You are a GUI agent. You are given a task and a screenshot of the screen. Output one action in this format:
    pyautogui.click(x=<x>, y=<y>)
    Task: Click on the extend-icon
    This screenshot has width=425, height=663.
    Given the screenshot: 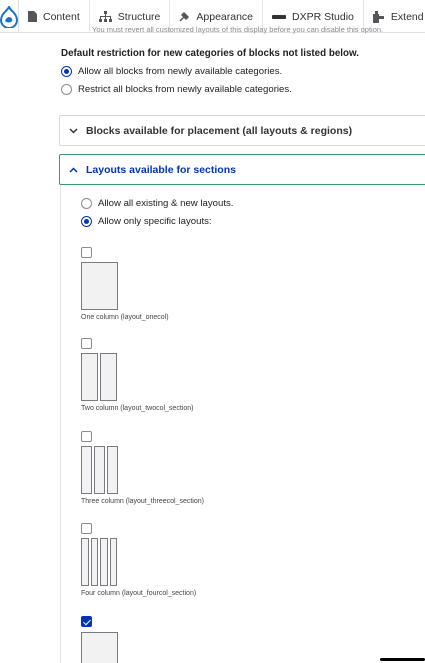 What is the action you would take?
    pyautogui.click(x=378, y=16)
    